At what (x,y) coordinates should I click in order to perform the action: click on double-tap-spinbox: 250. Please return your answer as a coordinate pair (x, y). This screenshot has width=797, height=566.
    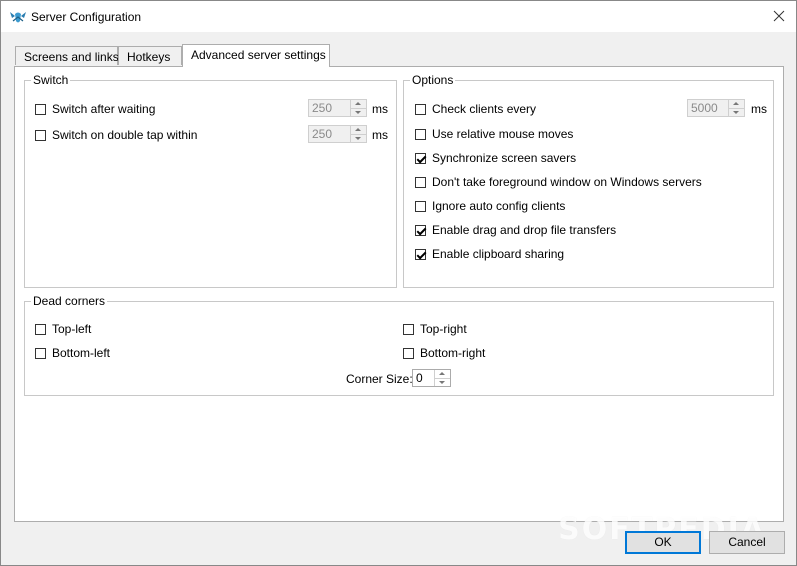
    Looking at the image, I should click on (337, 134).